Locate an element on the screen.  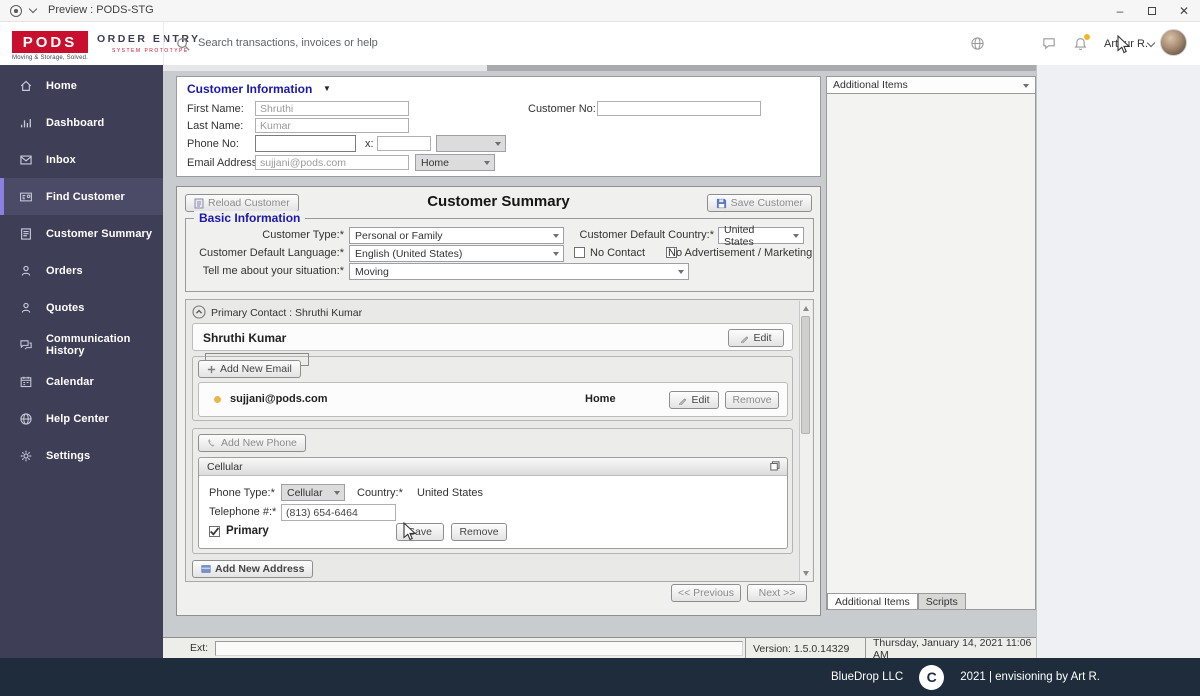
edit-icon is located at coordinates (745, 339).